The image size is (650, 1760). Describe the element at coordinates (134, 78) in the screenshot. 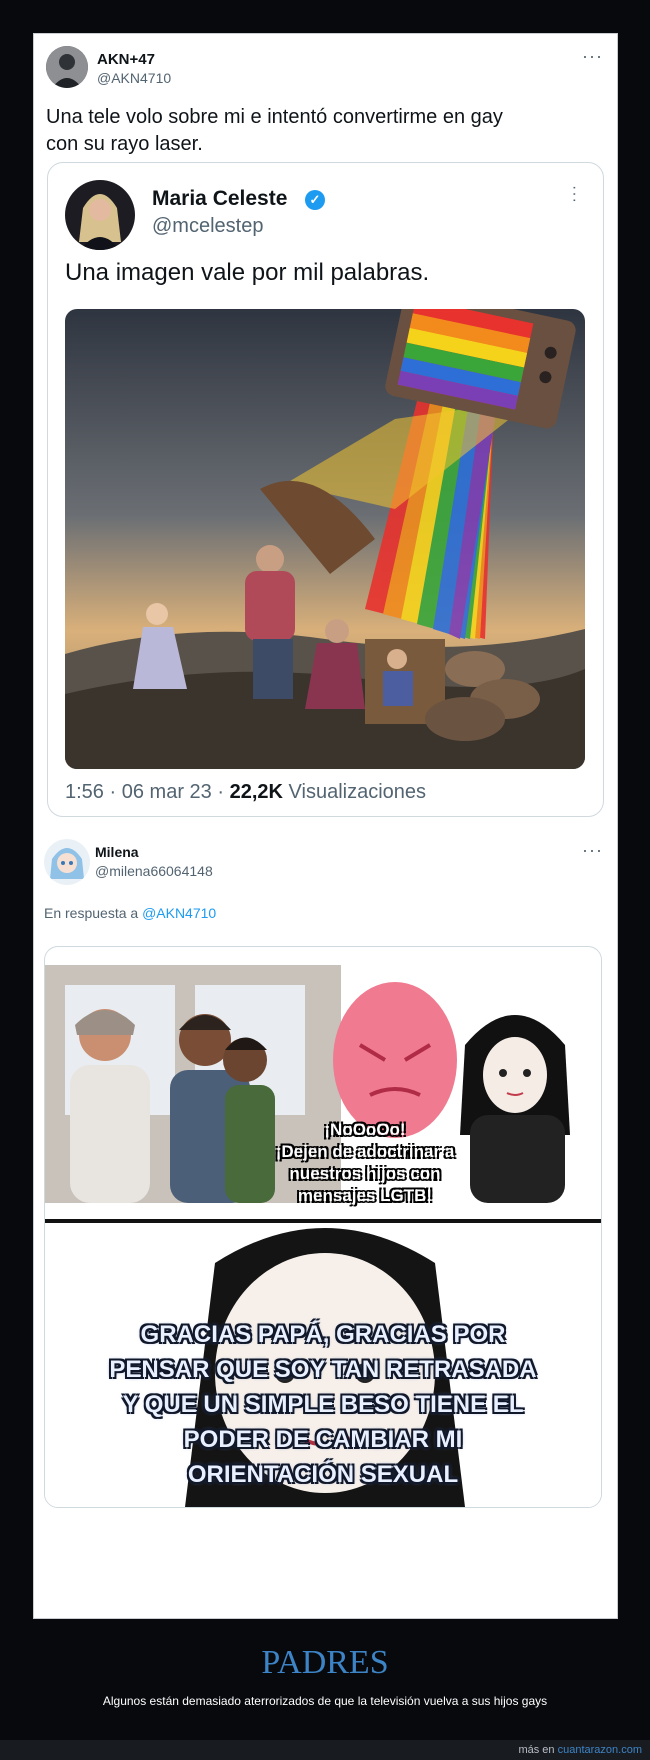

I see `tweet-handle: @AKN4710` at that location.